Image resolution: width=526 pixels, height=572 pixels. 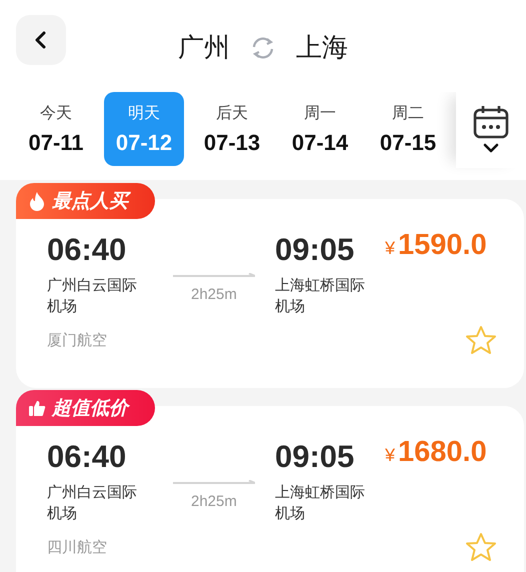 What do you see at coordinates (322, 47) in the screenshot?
I see `destination-city: 上海` at bounding box center [322, 47].